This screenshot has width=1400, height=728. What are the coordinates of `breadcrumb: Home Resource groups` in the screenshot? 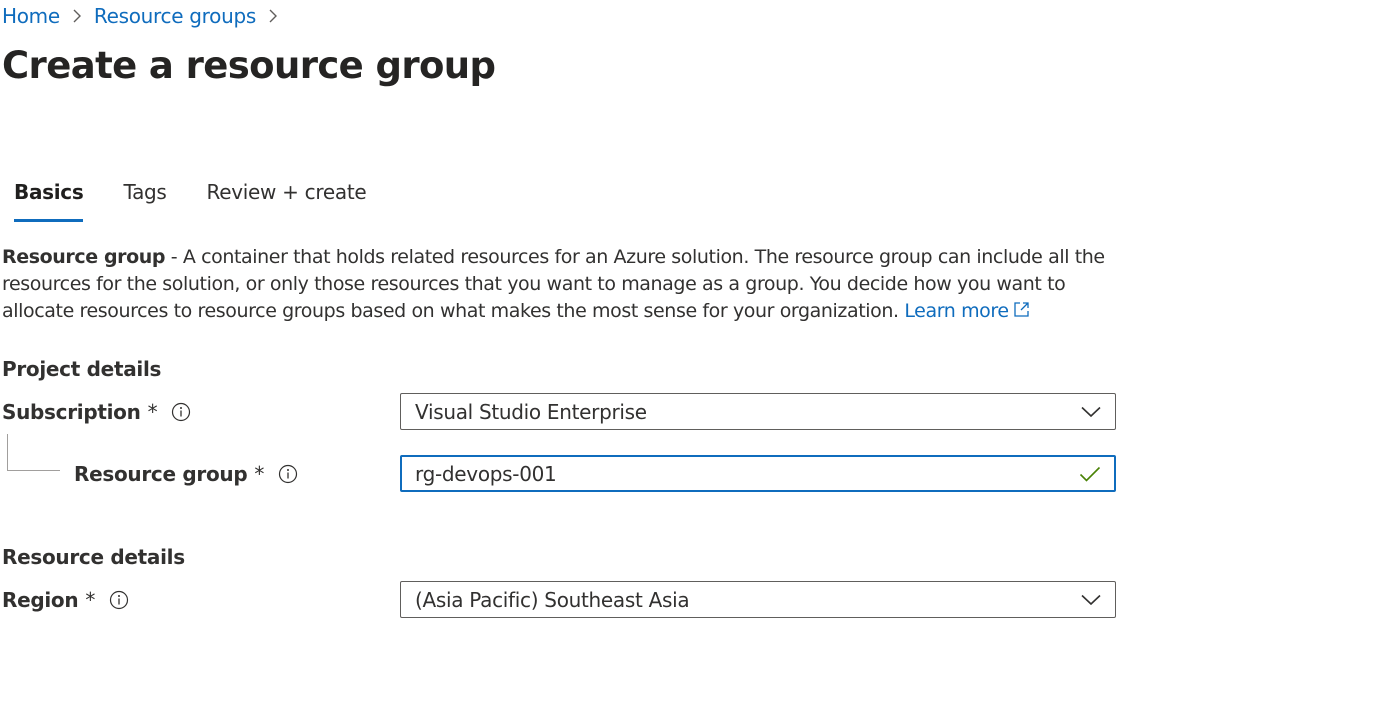 It's located at (146, 16).